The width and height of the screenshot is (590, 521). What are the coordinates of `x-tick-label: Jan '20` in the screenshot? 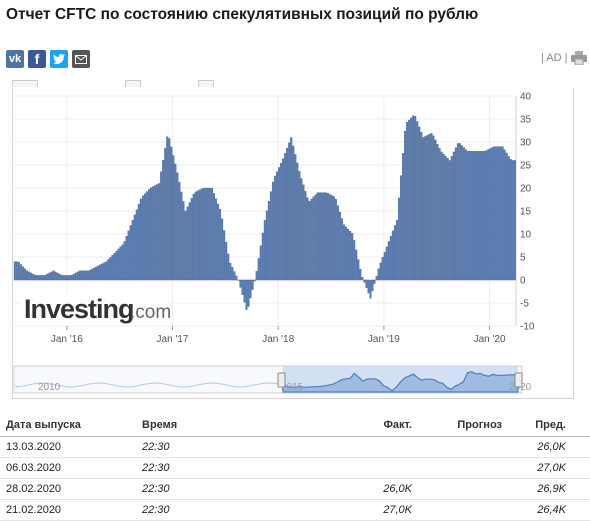 It's located at (490, 339).